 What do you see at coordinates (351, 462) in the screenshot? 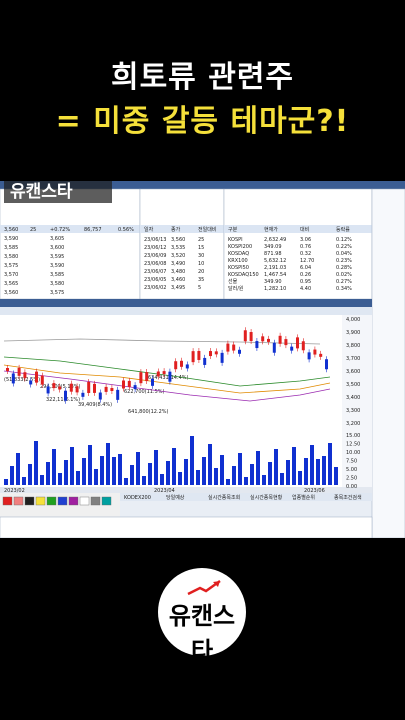
I see `volume-tick-label: 7.50` at bounding box center [351, 462].